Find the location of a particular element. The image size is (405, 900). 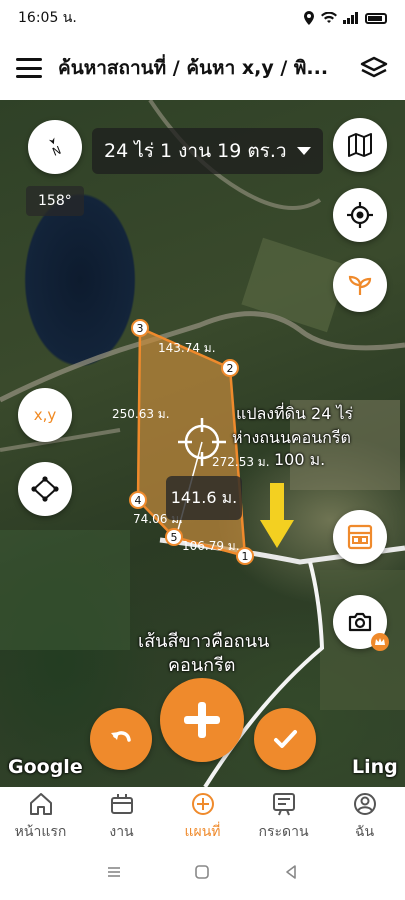

plant-button is located at coordinates (360, 285).